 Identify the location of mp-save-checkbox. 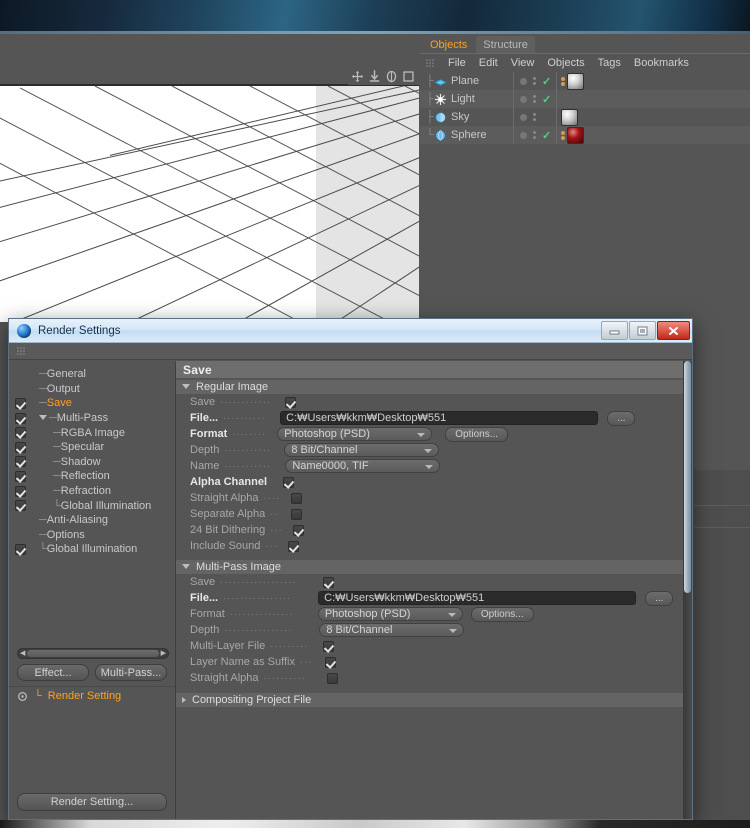
(329, 582).